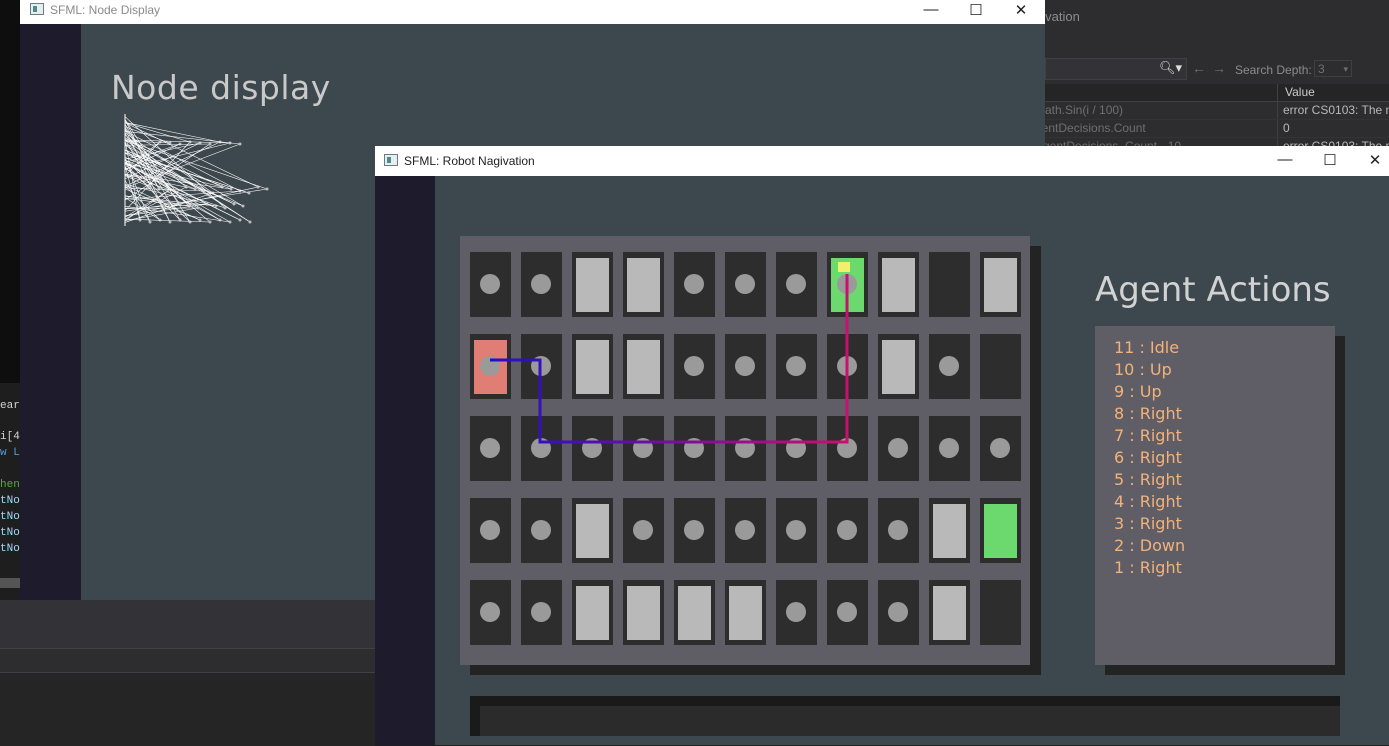 This screenshot has height=746, width=1389. I want to click on code-line: w L, so click(10, 453).